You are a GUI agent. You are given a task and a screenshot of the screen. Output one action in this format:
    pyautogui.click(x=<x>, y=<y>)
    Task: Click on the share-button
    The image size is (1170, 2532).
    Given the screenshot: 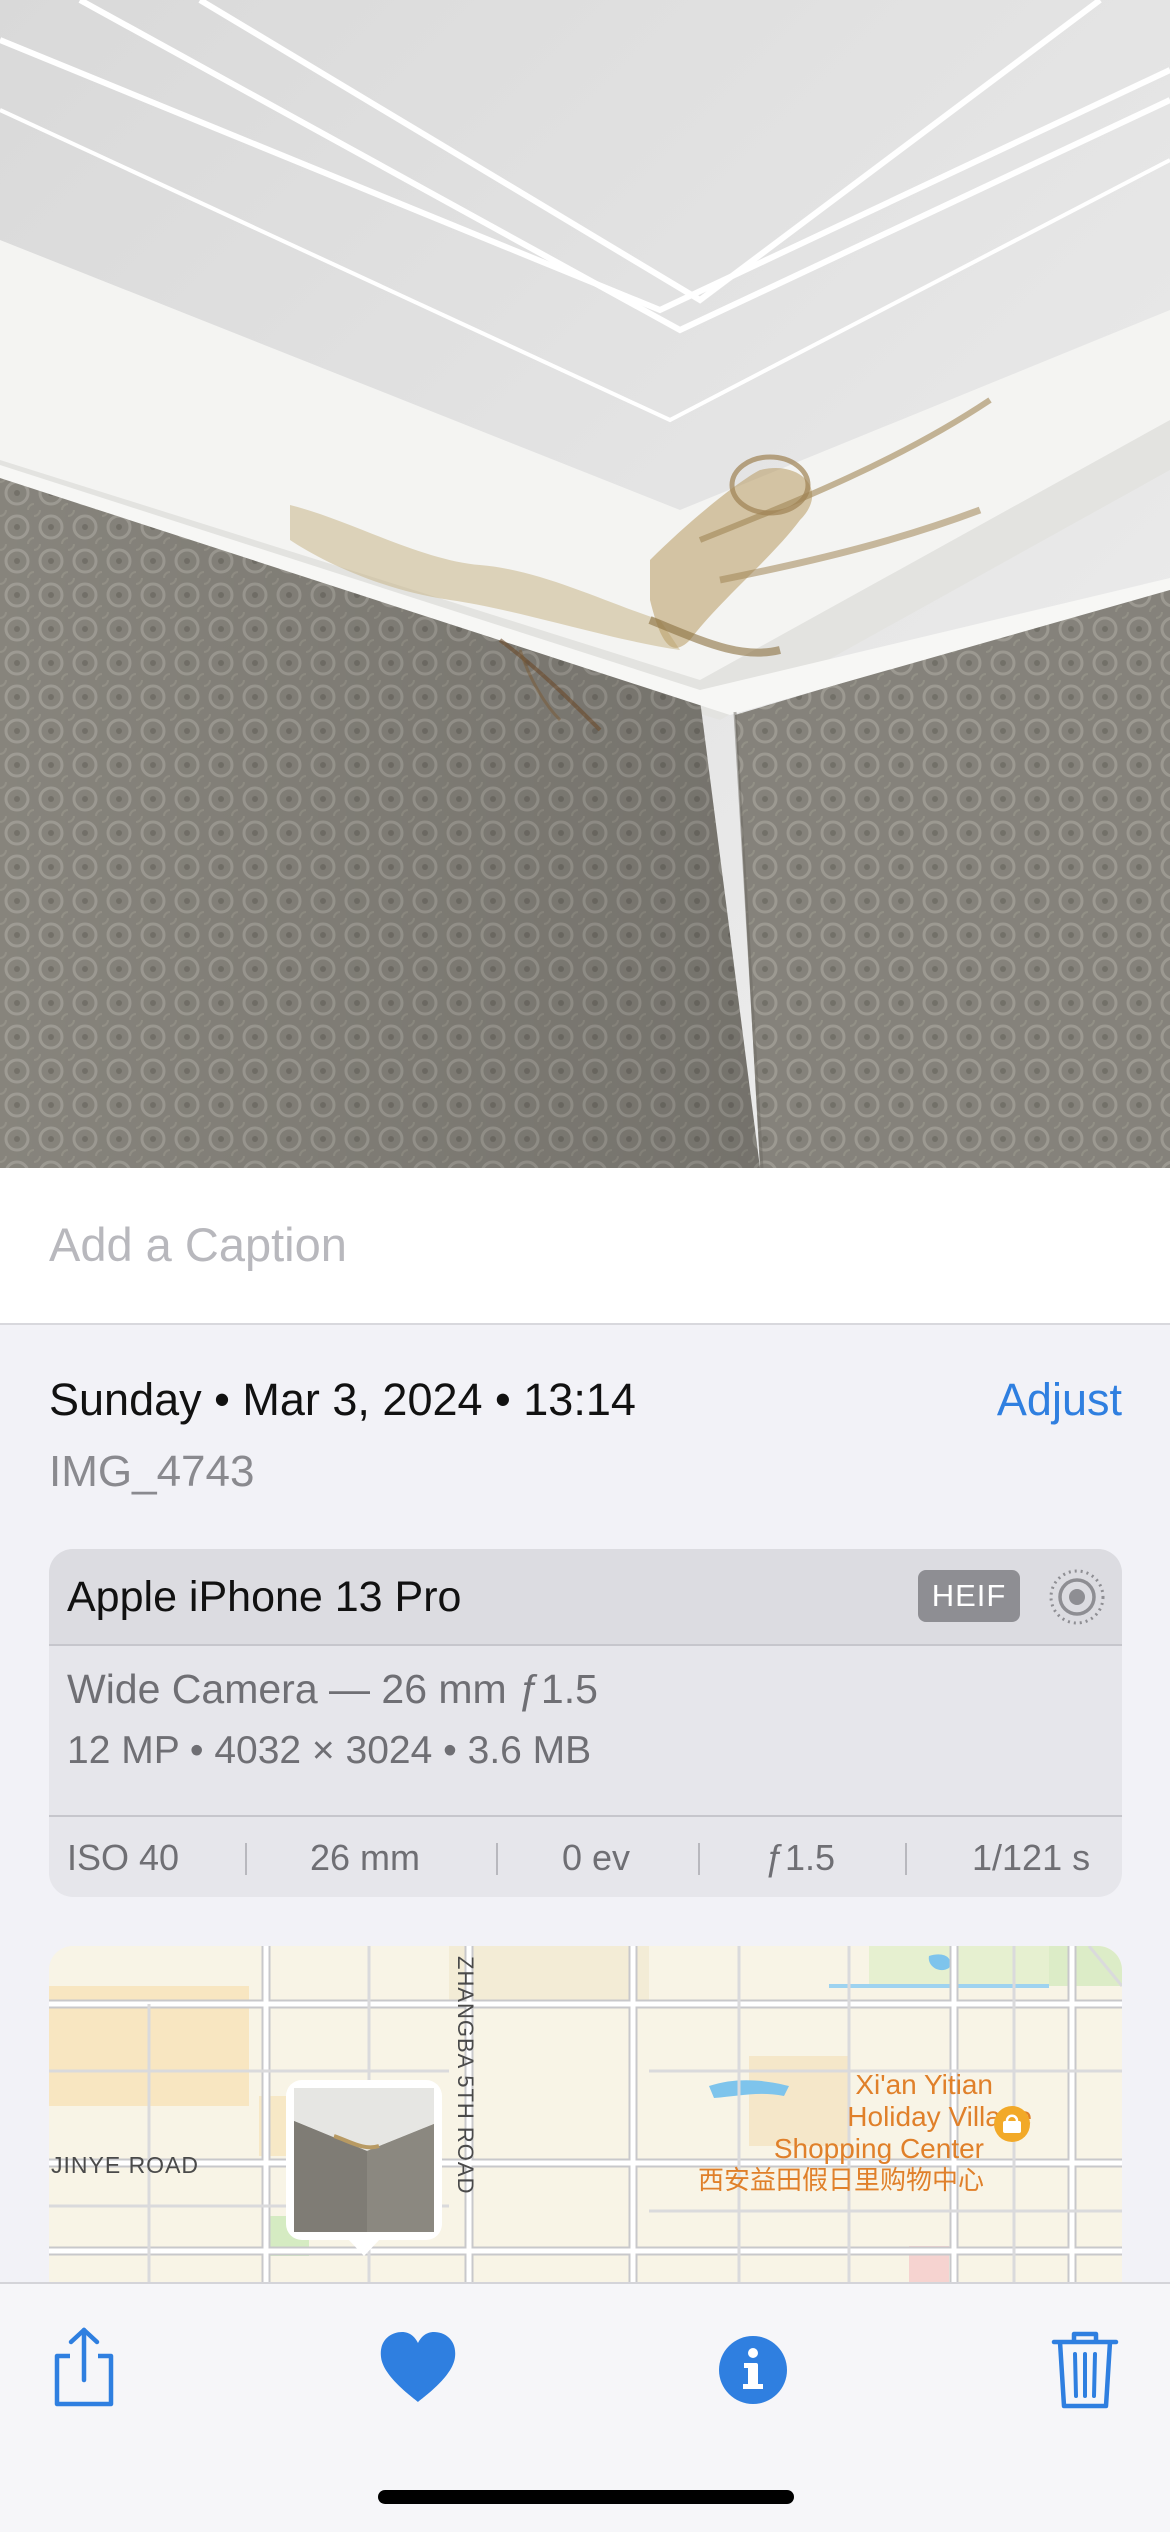 What is the action you would take?
    pyautogui.click(x=84, y=2367)
    